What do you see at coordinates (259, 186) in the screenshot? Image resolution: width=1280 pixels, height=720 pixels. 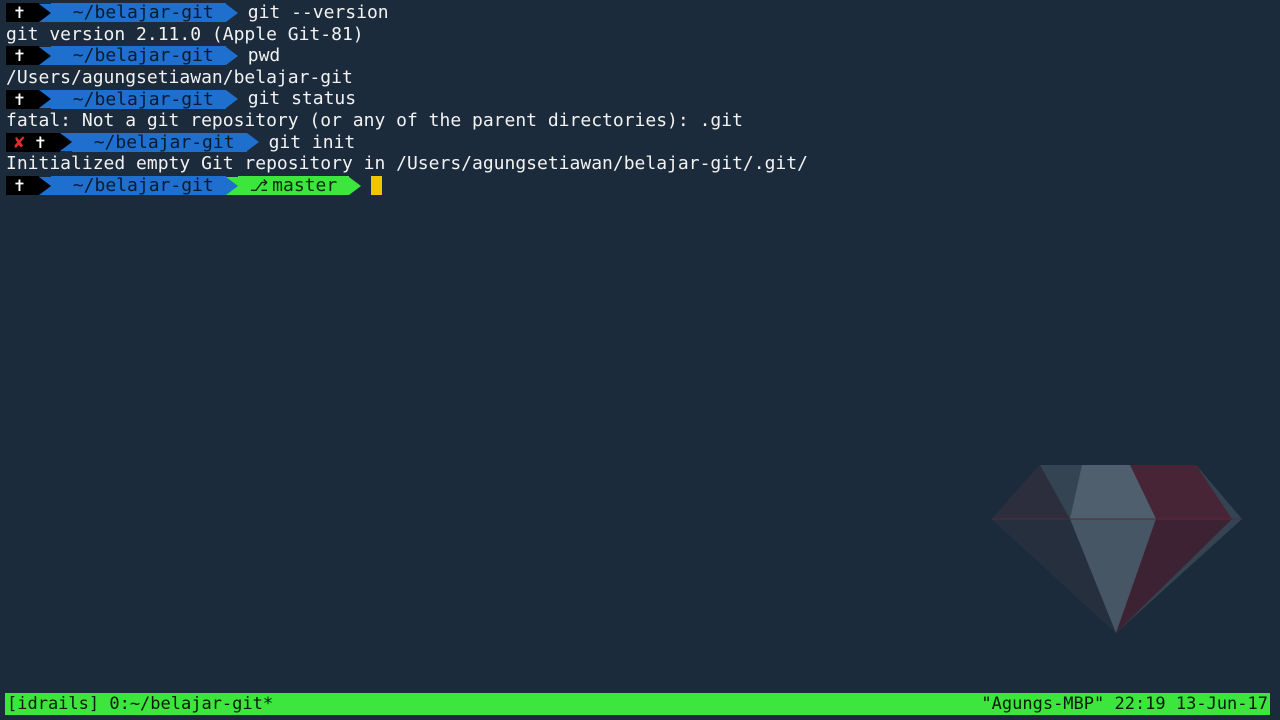 I see `git-branch-icon: ⎇` at bounding box center [259, 186].